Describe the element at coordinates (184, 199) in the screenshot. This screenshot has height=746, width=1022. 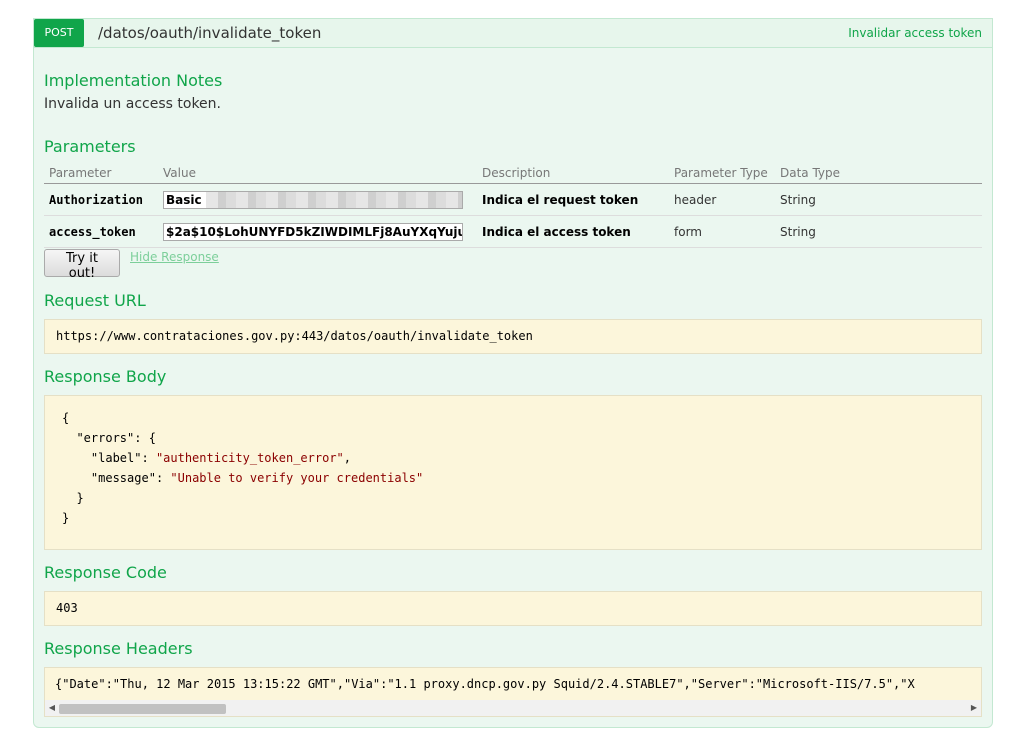
I see `authorization-input-value: Basic` at that location.